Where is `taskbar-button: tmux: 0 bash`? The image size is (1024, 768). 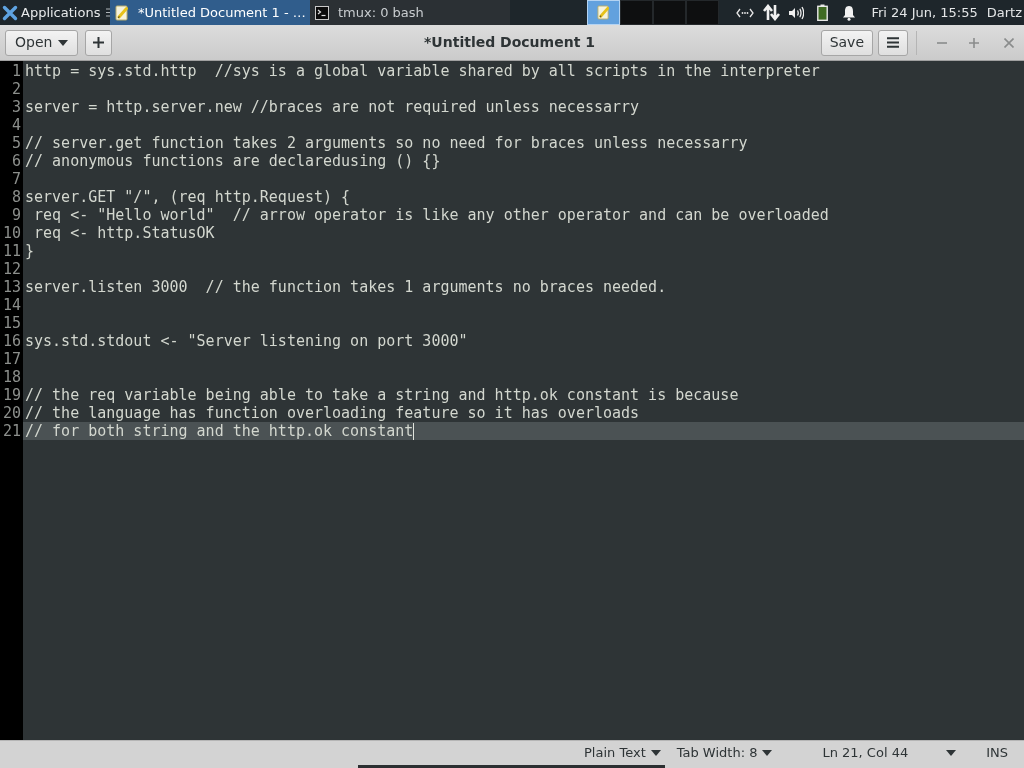
taskbar-button: tmux: 0 bash is located at coordinates (410, 12).